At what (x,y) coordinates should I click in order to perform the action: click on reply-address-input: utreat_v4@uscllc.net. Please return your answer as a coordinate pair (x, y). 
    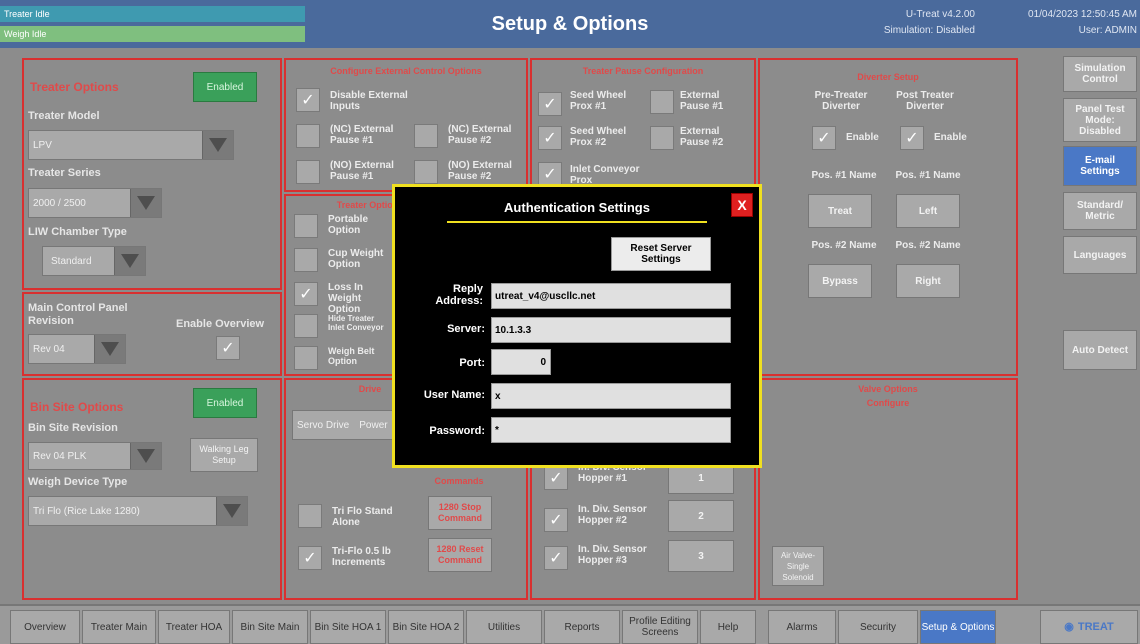
    Looking at the image, I should click on (611, 296).